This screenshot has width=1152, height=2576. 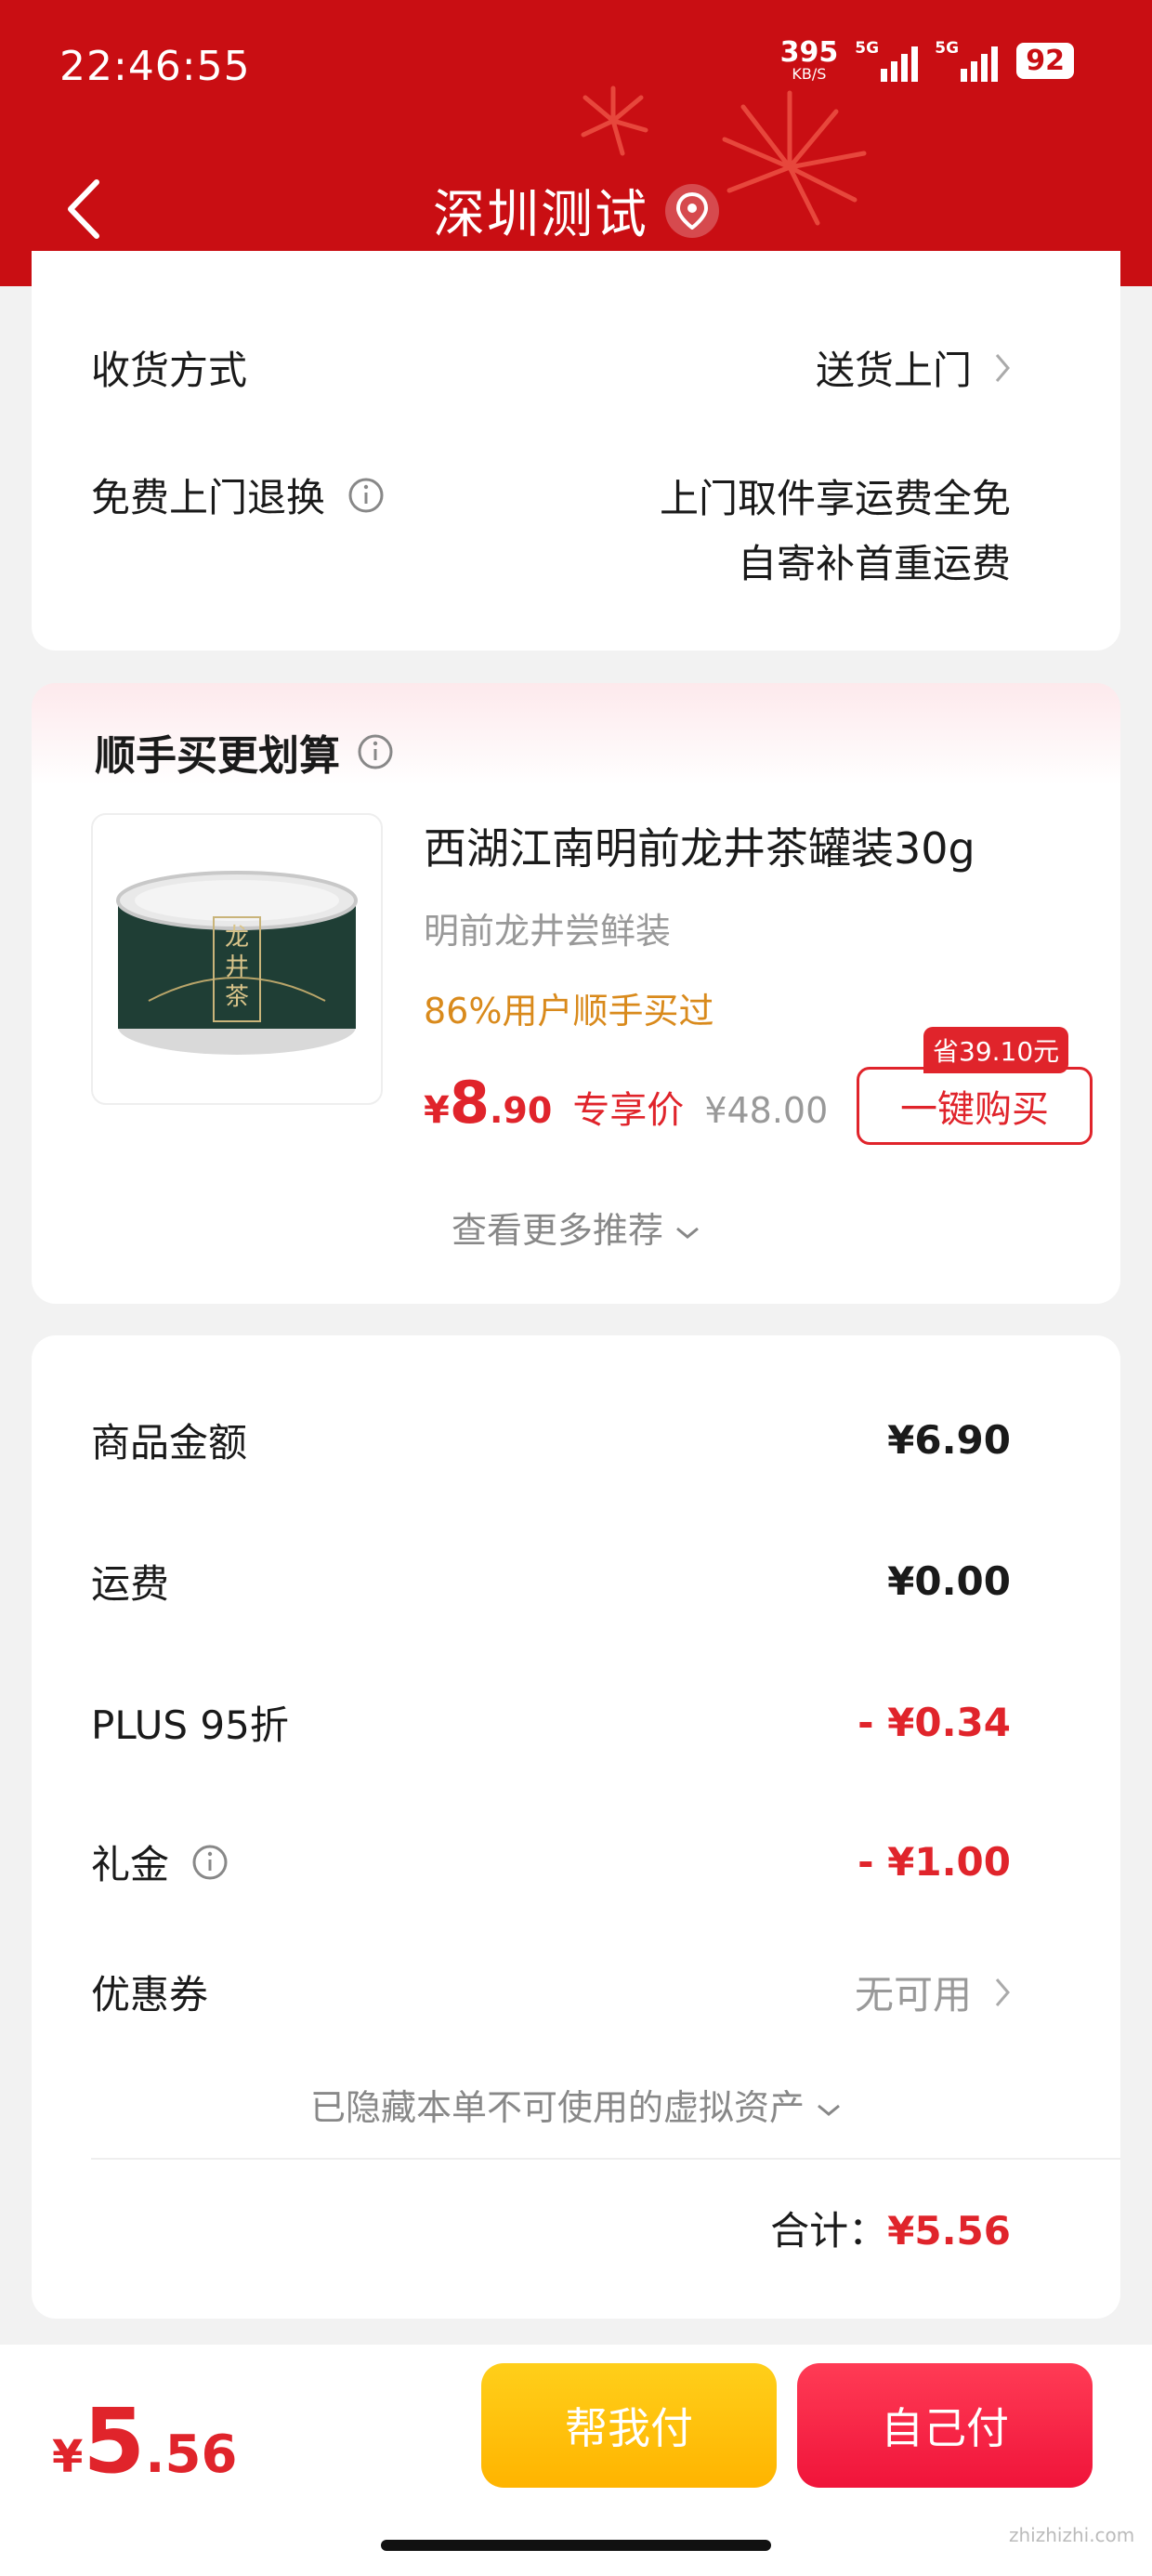 I want to click on gift-label-group: 礼金, so click(x=160, y=1861).